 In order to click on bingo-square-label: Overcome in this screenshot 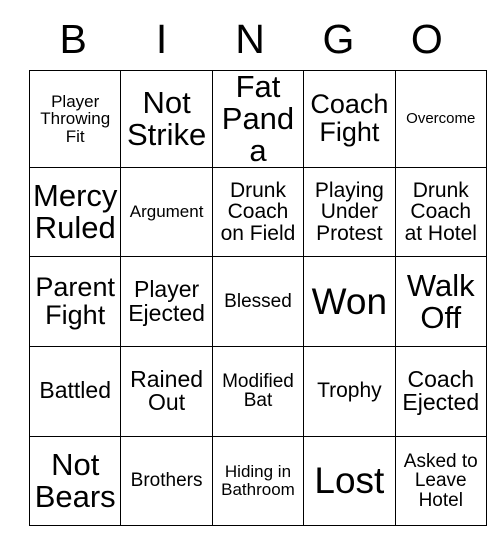, I will do `click(441, 119)`.